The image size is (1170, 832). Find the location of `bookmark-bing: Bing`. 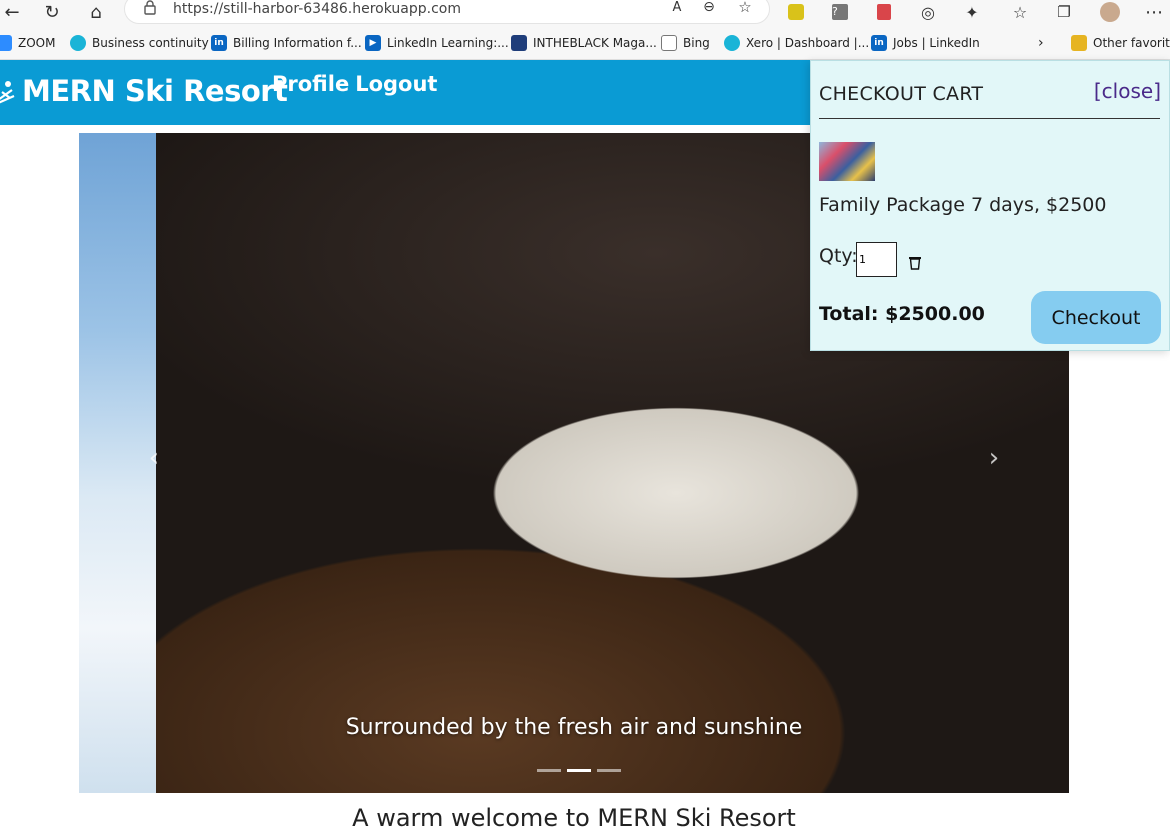

bookmark-bing: Bing is located at coordinates (685, 43).